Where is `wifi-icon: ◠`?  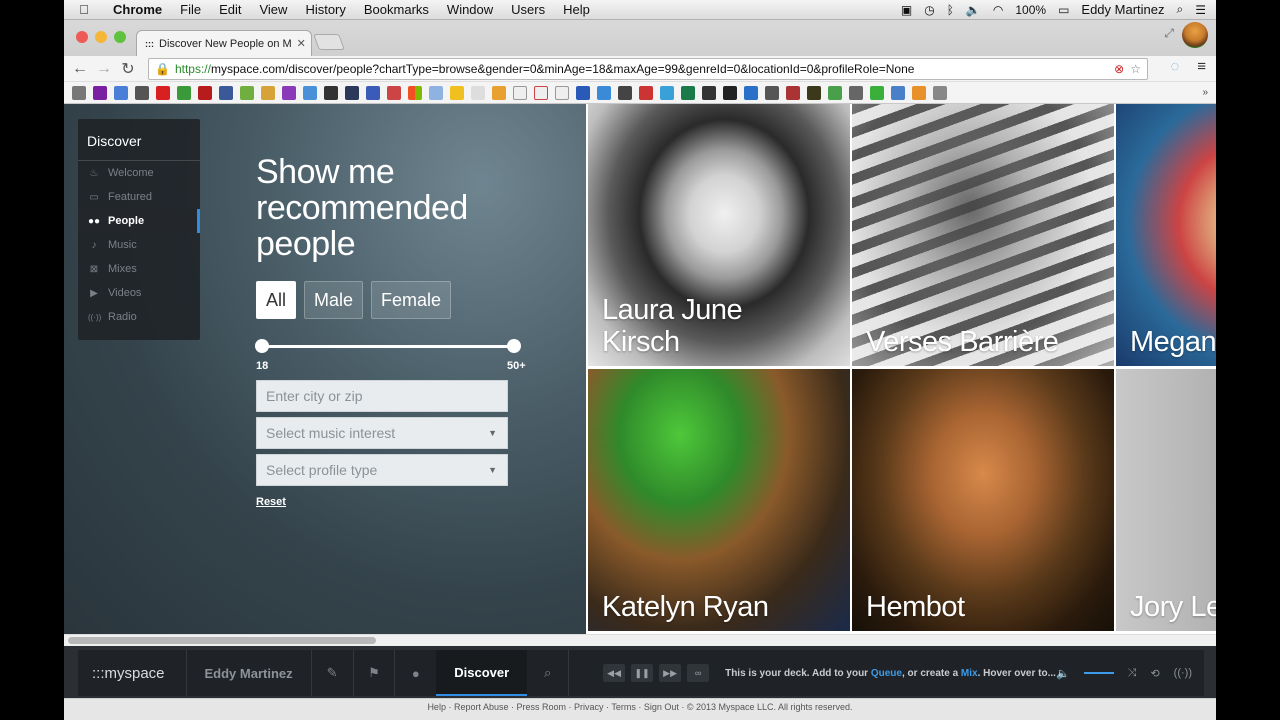 wifi-icon: ◠ is located at coordinates (998, 10).